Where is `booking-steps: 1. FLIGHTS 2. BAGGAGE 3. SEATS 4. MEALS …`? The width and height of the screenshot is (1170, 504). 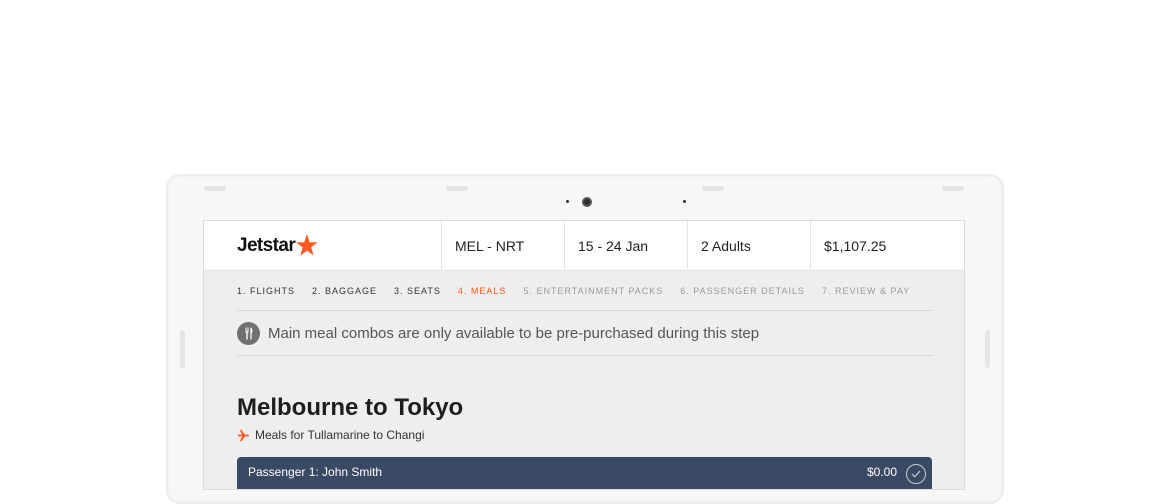 booking-steps: 1. FLIGHTS 2. BAGGAGE 3. SEATS 4. MEALS … is located at coordinates (584, 291).